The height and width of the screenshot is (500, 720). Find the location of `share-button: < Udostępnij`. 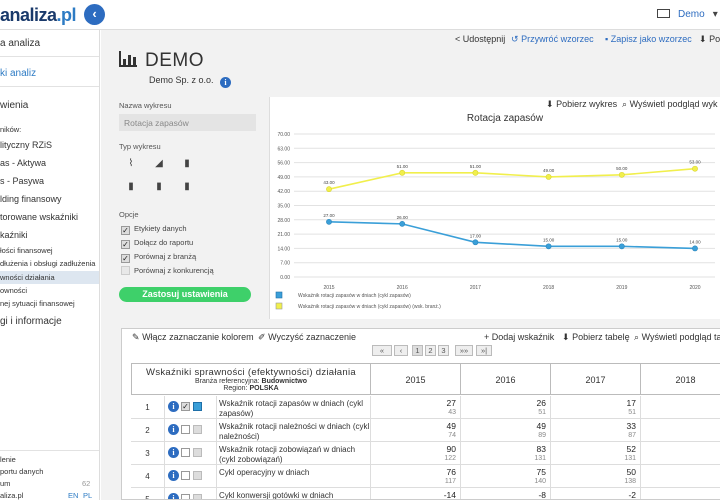

share-button: < Udostępnij is located at coordinates (480, 39).